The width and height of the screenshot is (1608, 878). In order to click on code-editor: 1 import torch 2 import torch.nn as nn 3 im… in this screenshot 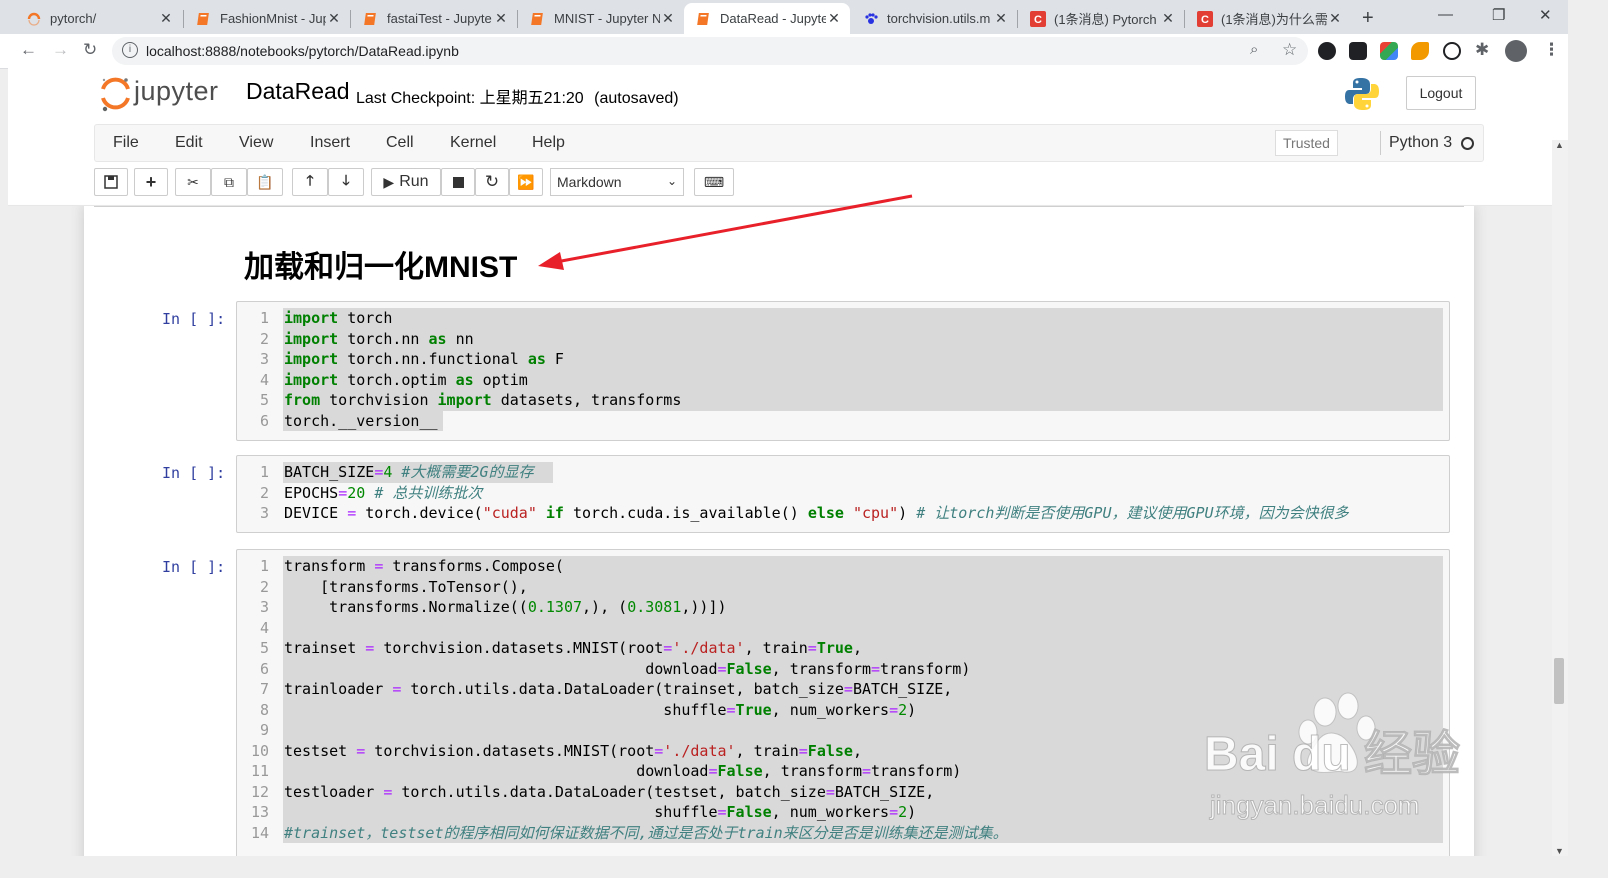, I will do `click(843, 369)`.